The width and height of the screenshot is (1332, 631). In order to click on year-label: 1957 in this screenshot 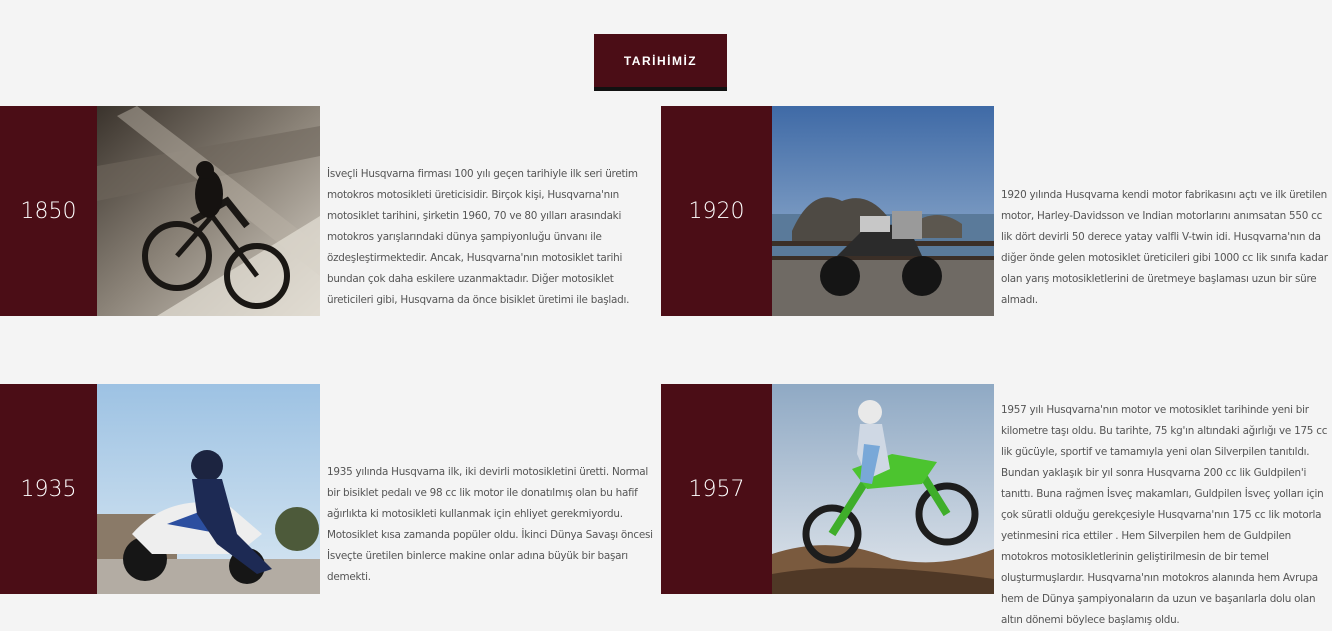, I will do `click(716, 489)`.